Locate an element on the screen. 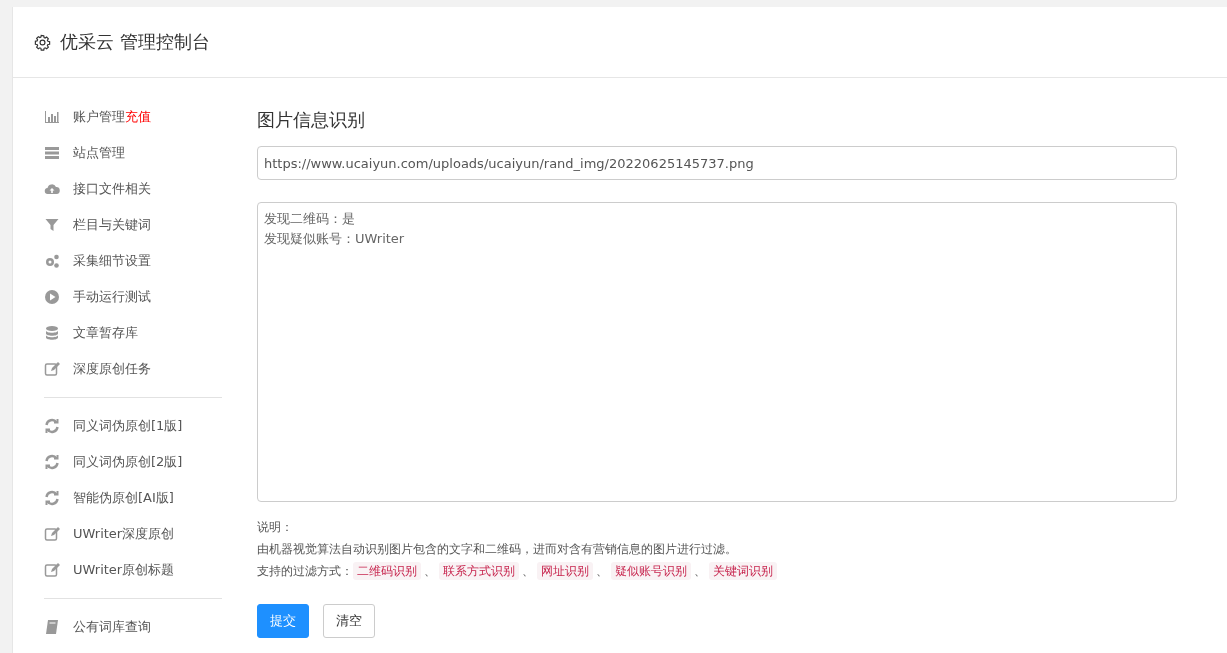  filters-label: 支持的过滤方式： is located at coordinates (305, 571).